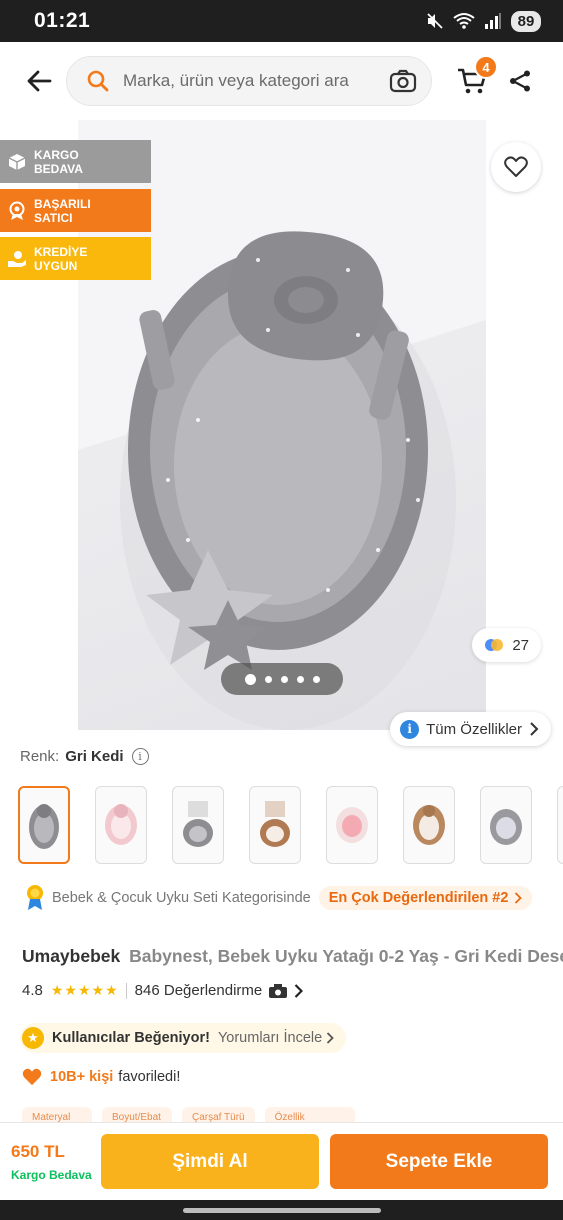 This screenshot has width=563, height=1220. What do you see at coordinates (62, 20) in the screenshot?
I see `status-time: 01:21` at bounding box center [62, 20].